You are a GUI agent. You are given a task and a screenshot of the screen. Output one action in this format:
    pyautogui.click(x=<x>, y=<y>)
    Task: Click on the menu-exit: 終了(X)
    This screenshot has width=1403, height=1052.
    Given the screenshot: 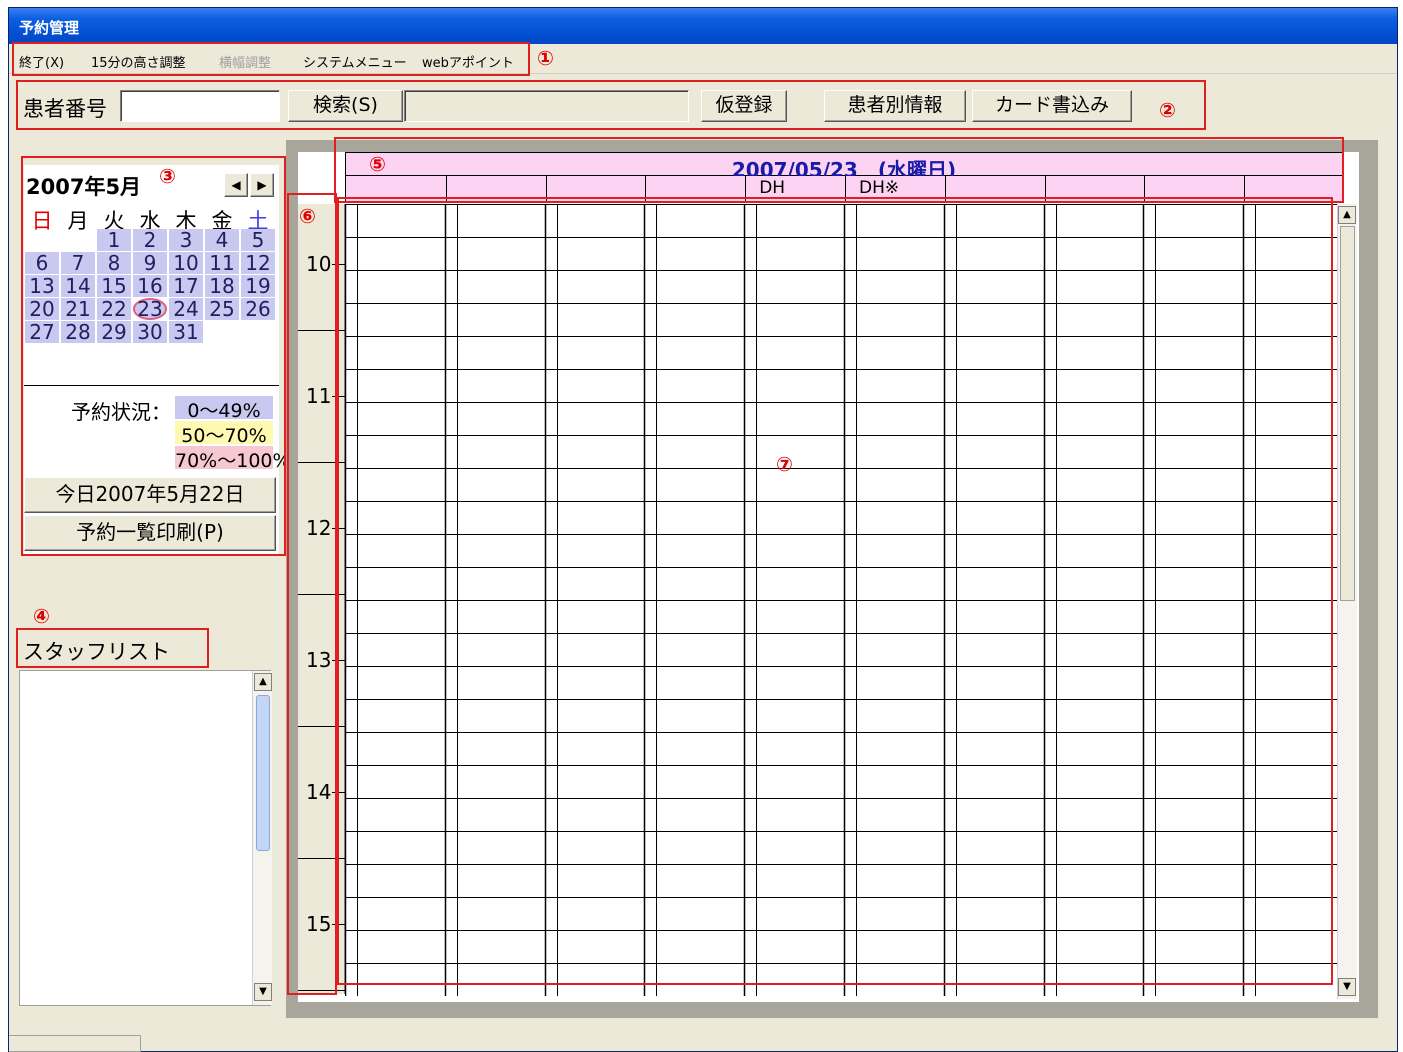 What is the action you would take?
    pyautogui.click(x=41, y=61)
    